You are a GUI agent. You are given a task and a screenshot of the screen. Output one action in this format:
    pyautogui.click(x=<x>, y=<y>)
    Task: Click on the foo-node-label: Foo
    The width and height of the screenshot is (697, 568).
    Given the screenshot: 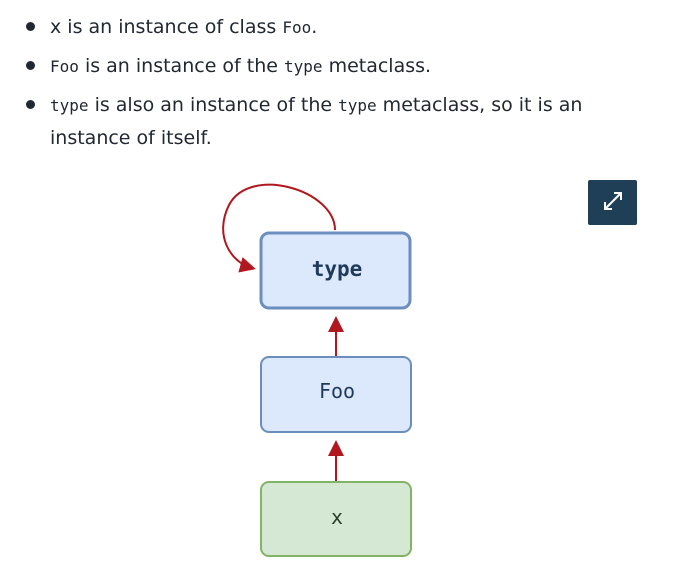 What is the action you would take?
    pyautogui.click(x=337, y=391)
    